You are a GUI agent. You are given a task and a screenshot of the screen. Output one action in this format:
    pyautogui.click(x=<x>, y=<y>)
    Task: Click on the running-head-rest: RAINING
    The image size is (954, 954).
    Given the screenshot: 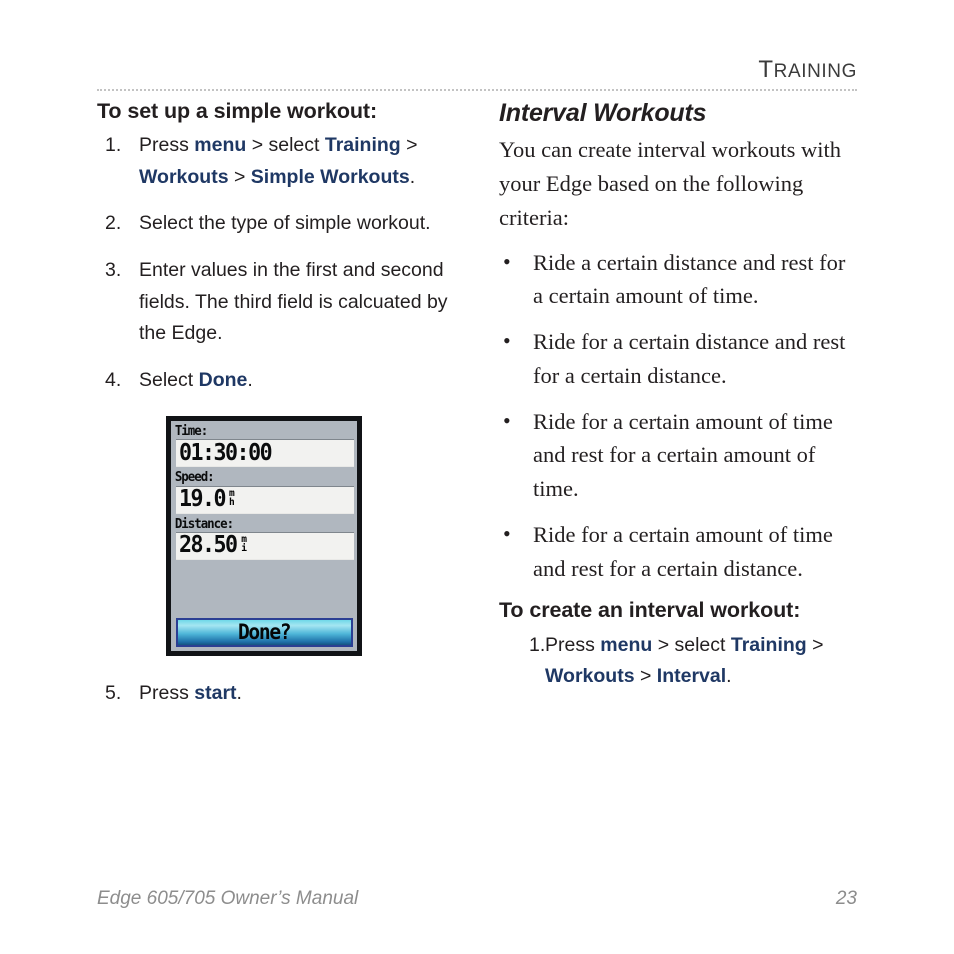 What is the action you would take?
    pyautogui.click(x=815, y=71)
    